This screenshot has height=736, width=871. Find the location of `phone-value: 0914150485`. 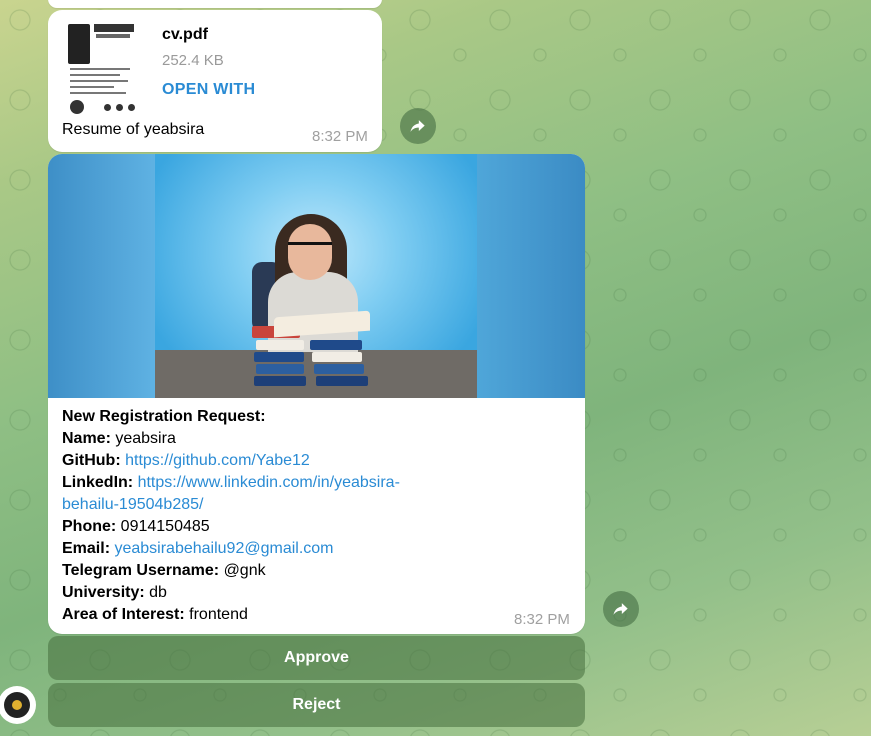

phone-value: 0914150485 is located at coordinates (165, 526).